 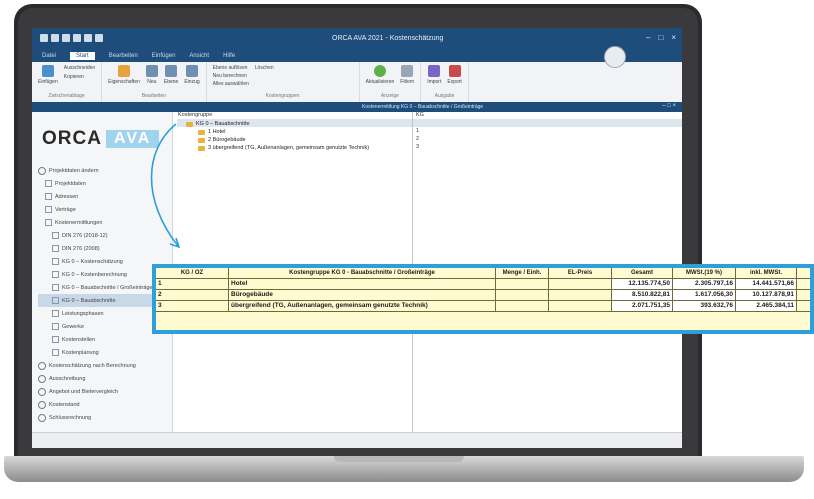 I want to click on sidebar-item-label: Leistungsphasen, so click(x=83, y=313).